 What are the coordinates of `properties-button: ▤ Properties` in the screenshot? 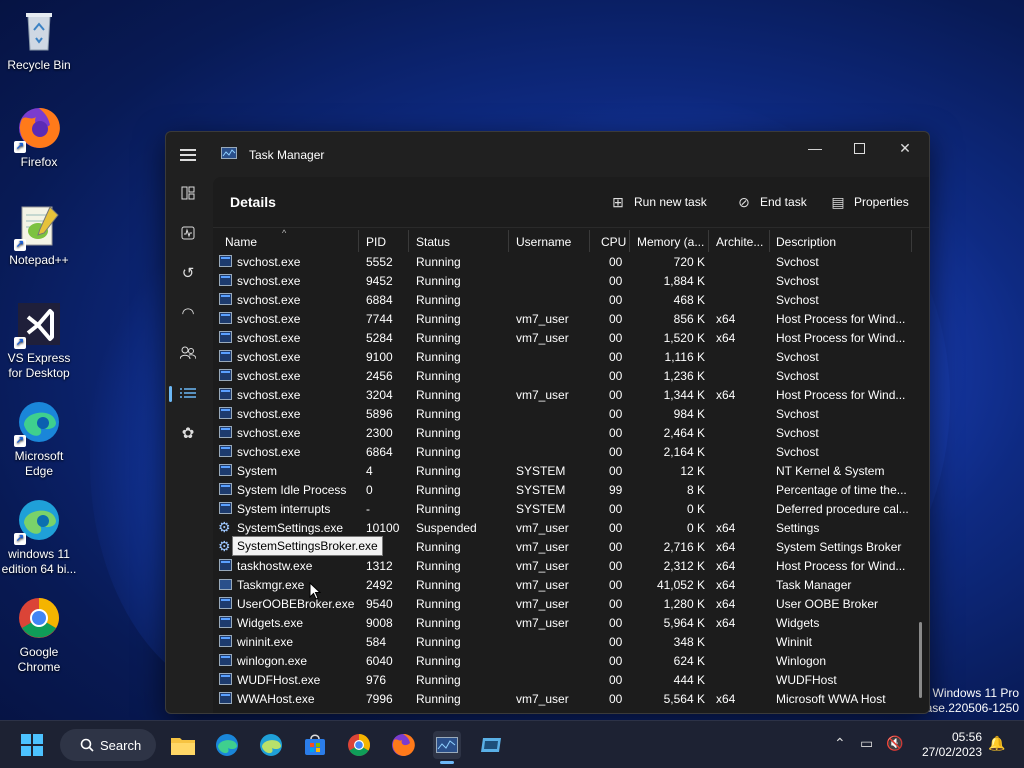 It's located at (869, 202).